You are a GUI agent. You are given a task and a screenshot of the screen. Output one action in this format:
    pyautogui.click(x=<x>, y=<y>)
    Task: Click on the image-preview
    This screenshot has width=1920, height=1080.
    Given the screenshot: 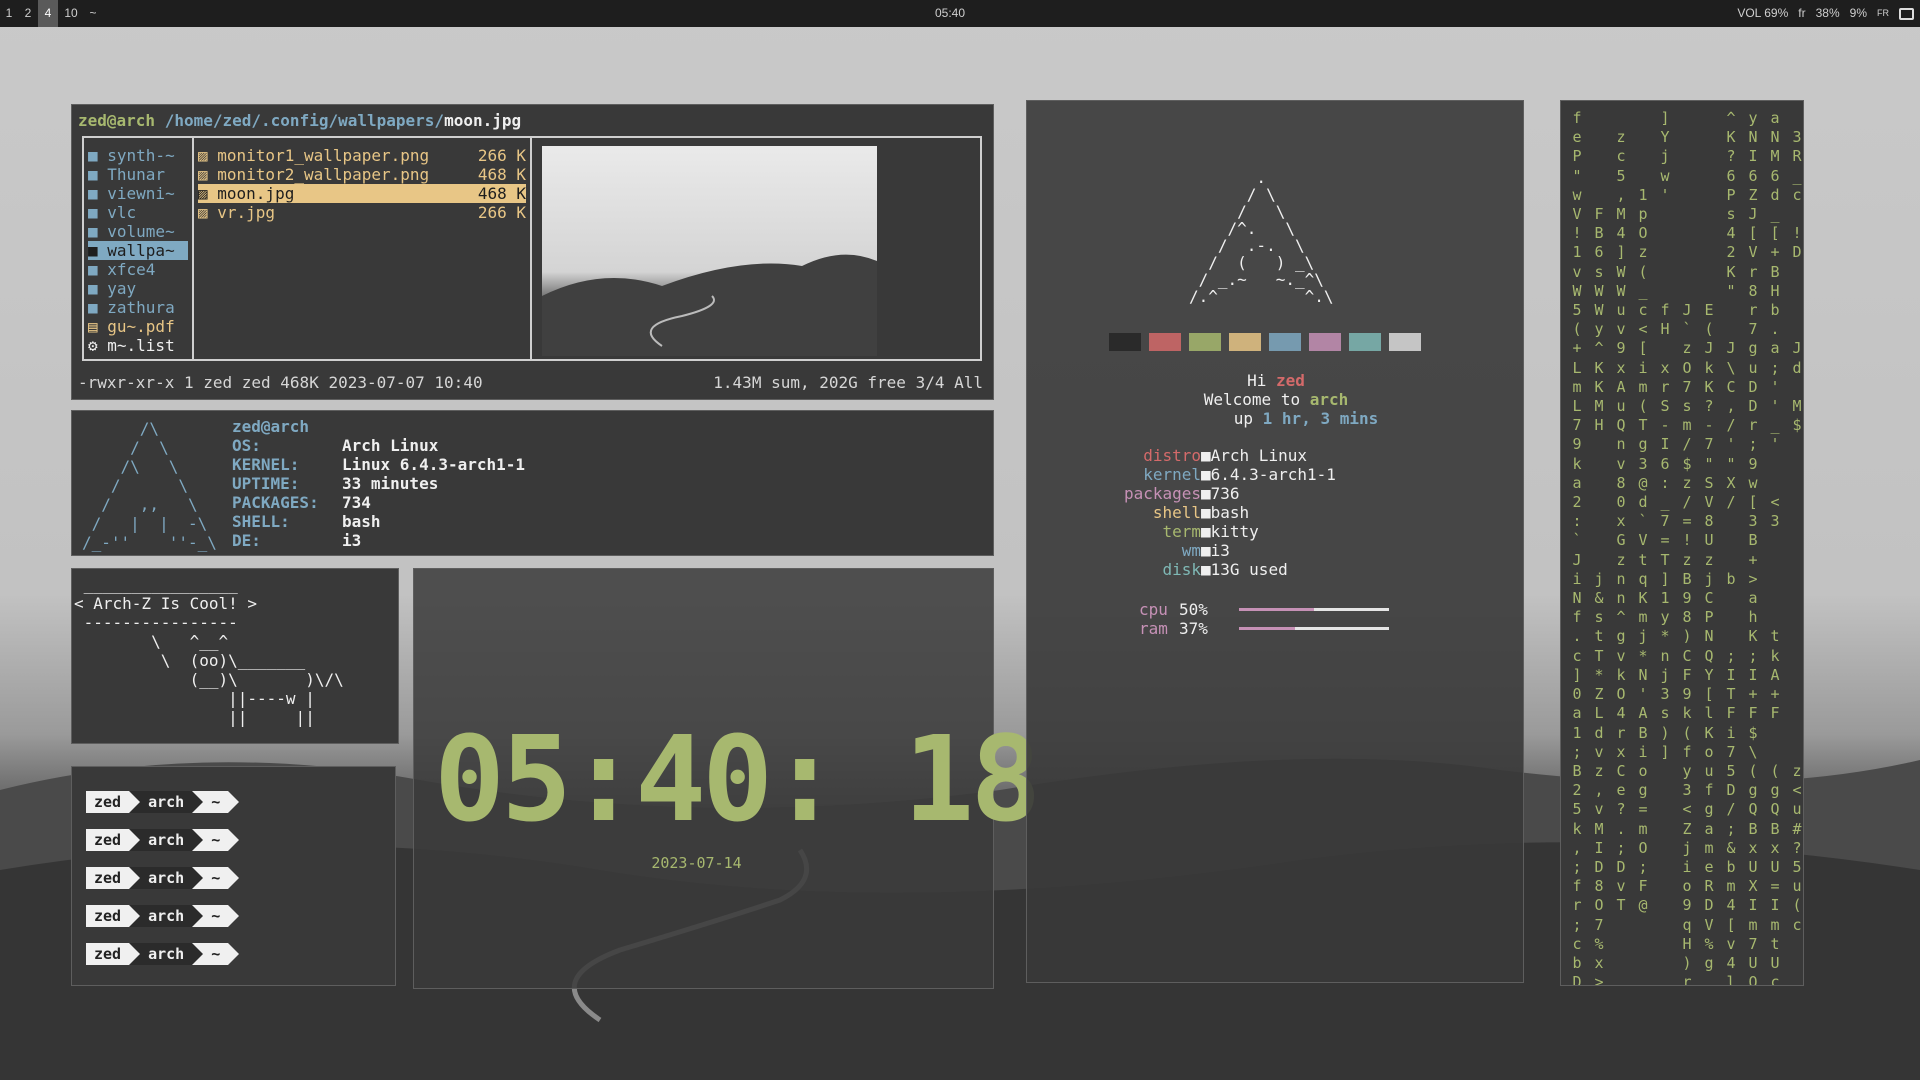 What is the action you would take?
    pyautogui.click(x=709, y=251)
    